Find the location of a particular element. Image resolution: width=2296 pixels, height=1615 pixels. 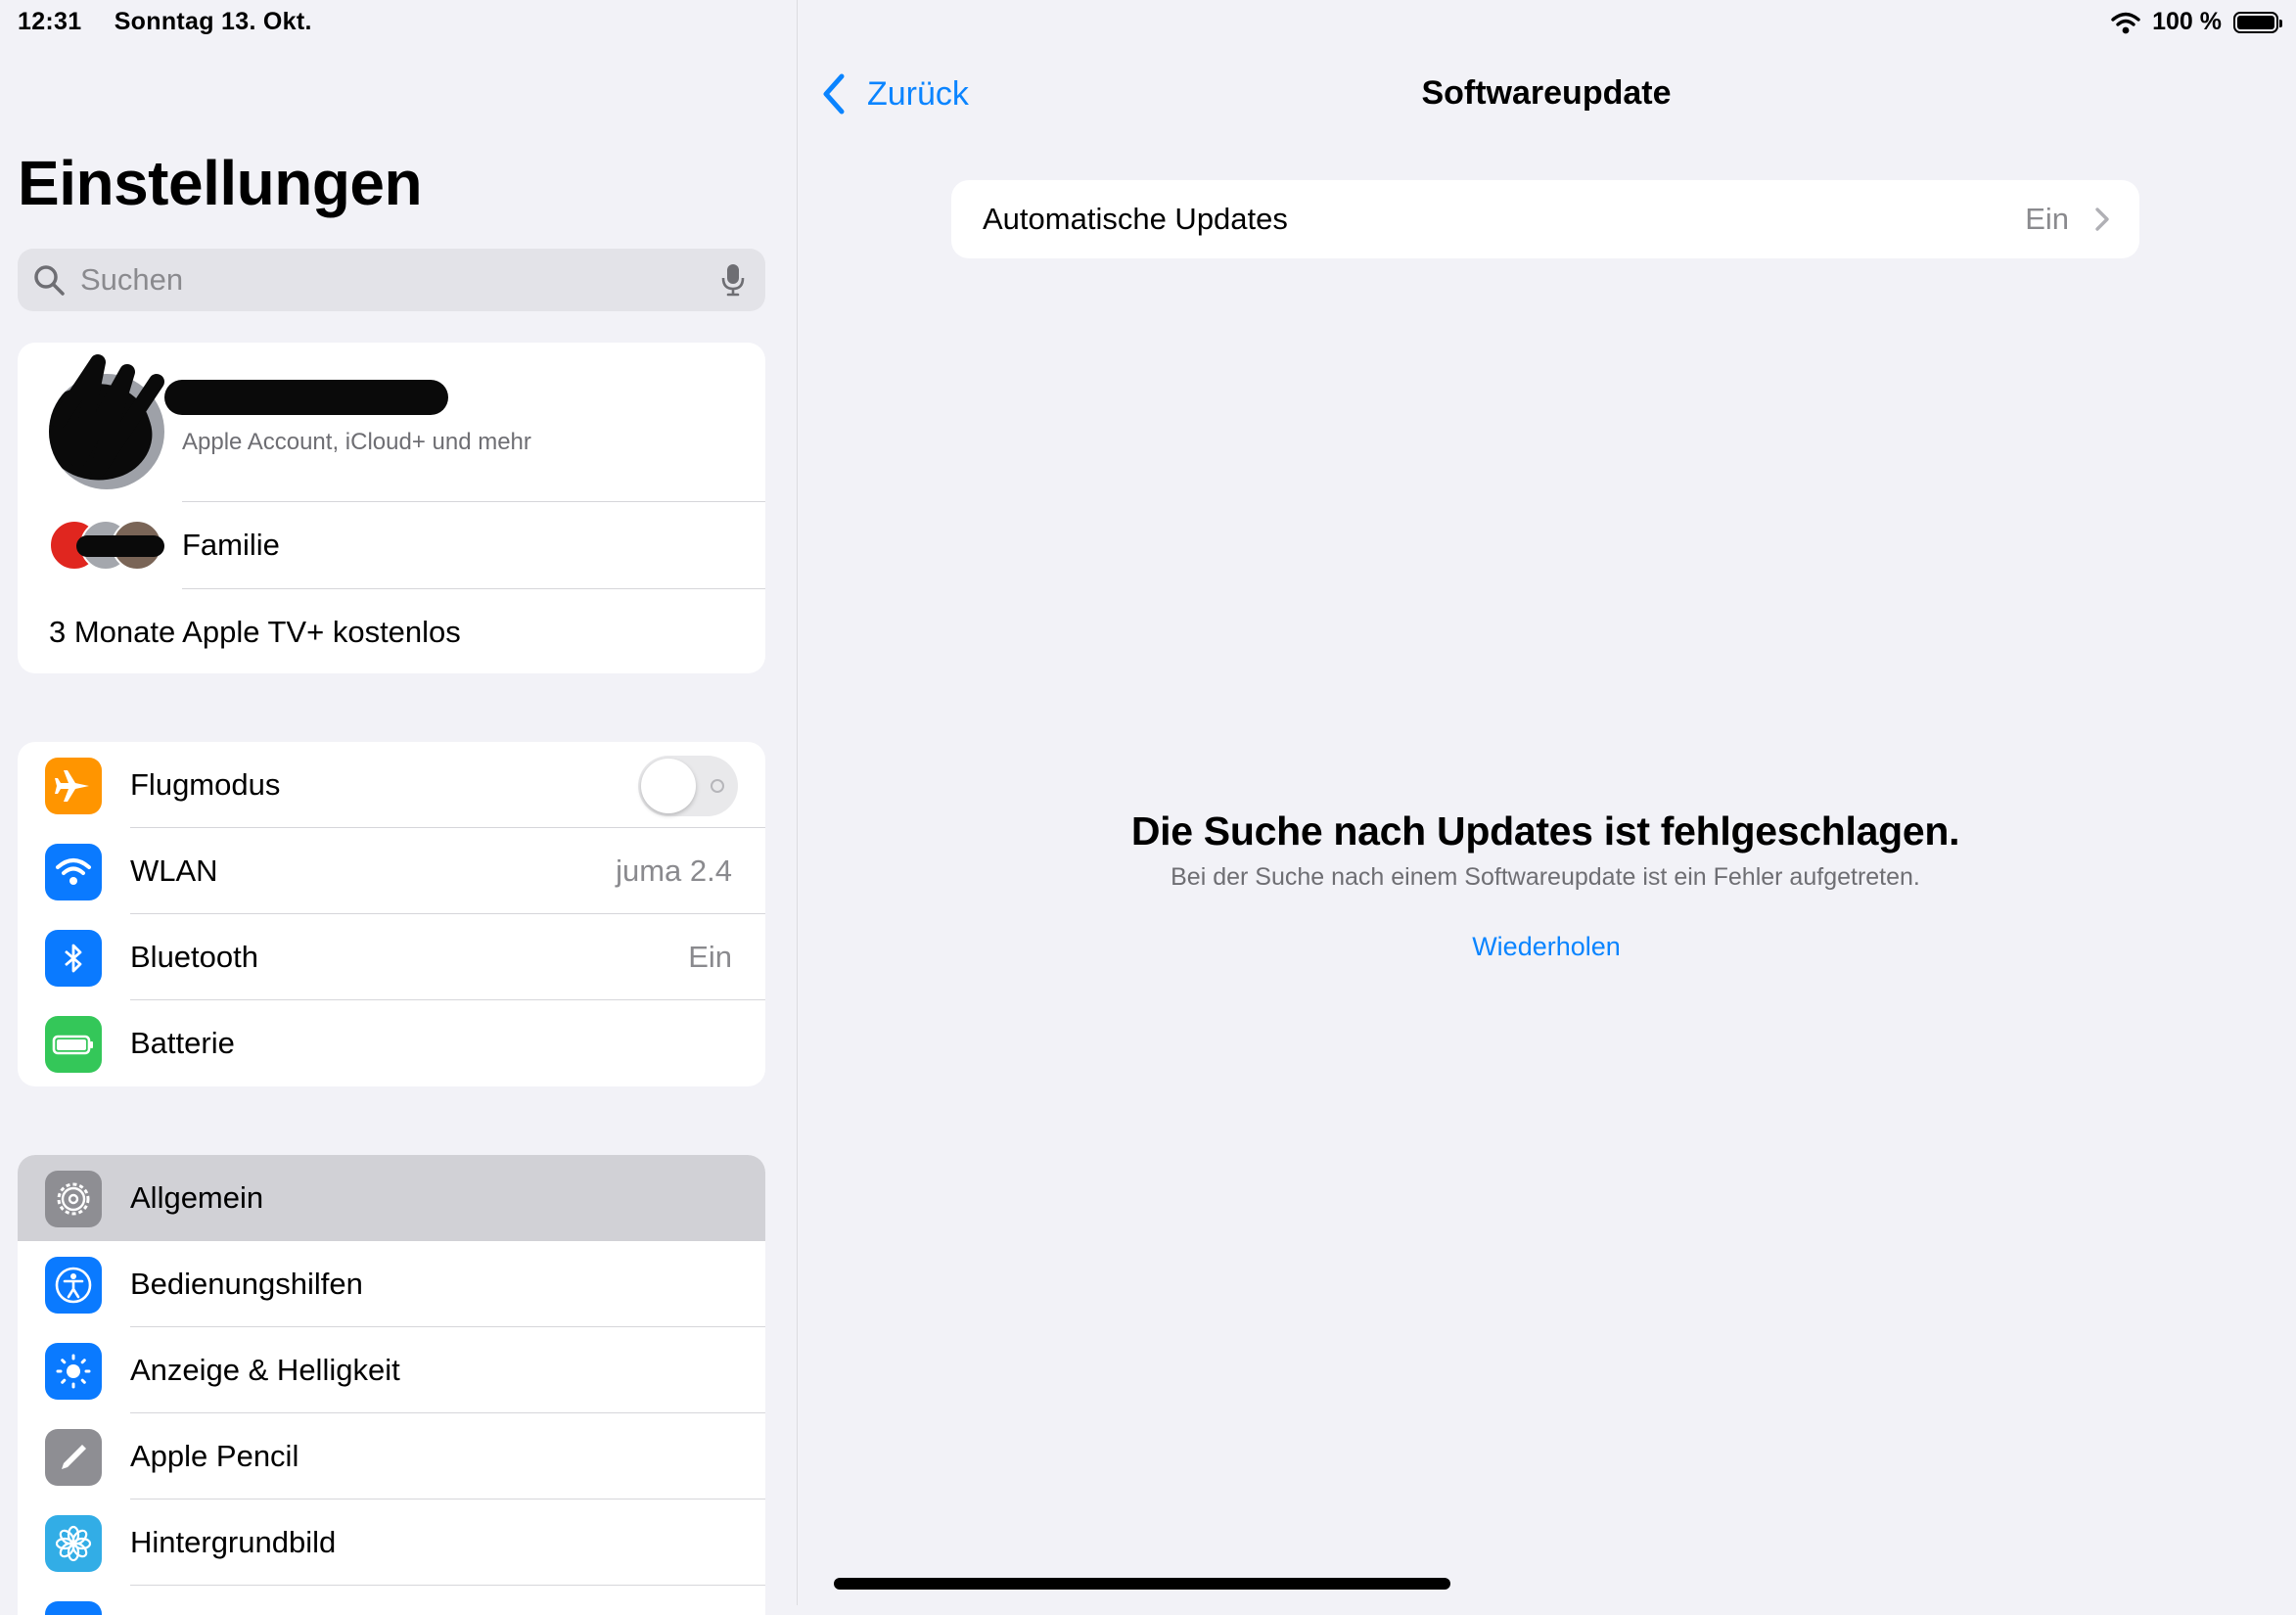

flugmodus-toggle is located at coordinates (688, 786).